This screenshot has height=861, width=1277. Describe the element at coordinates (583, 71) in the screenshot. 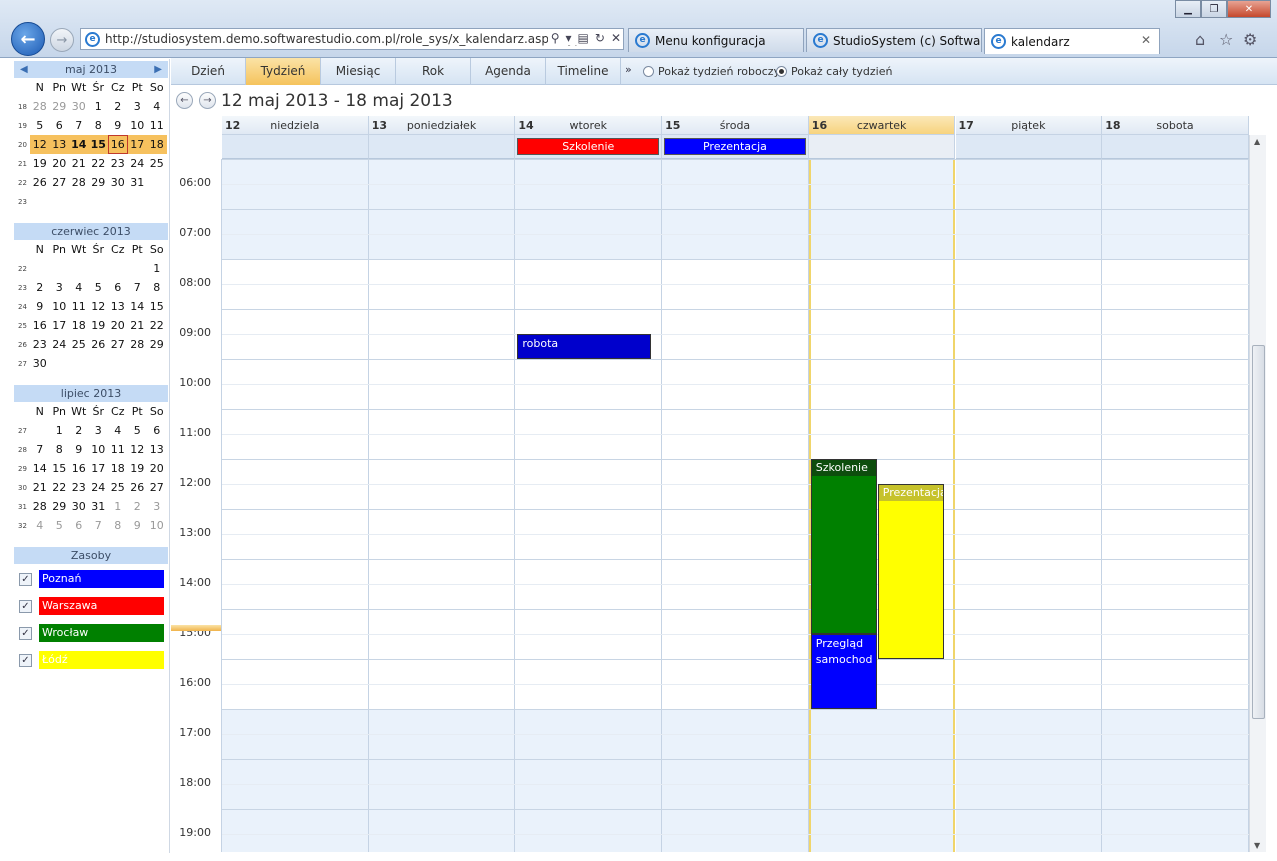

I see `view-tab-5: Timeline` at that location.